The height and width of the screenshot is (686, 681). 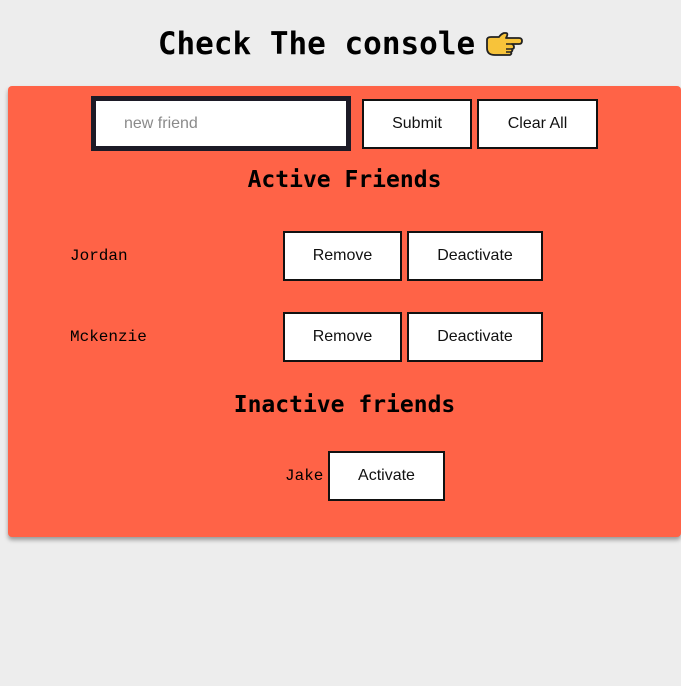 What do you see at coordinates (504, 48) in the screenshot?
I see `pointing-right-hand-icon` at bounding box center [504, 48].